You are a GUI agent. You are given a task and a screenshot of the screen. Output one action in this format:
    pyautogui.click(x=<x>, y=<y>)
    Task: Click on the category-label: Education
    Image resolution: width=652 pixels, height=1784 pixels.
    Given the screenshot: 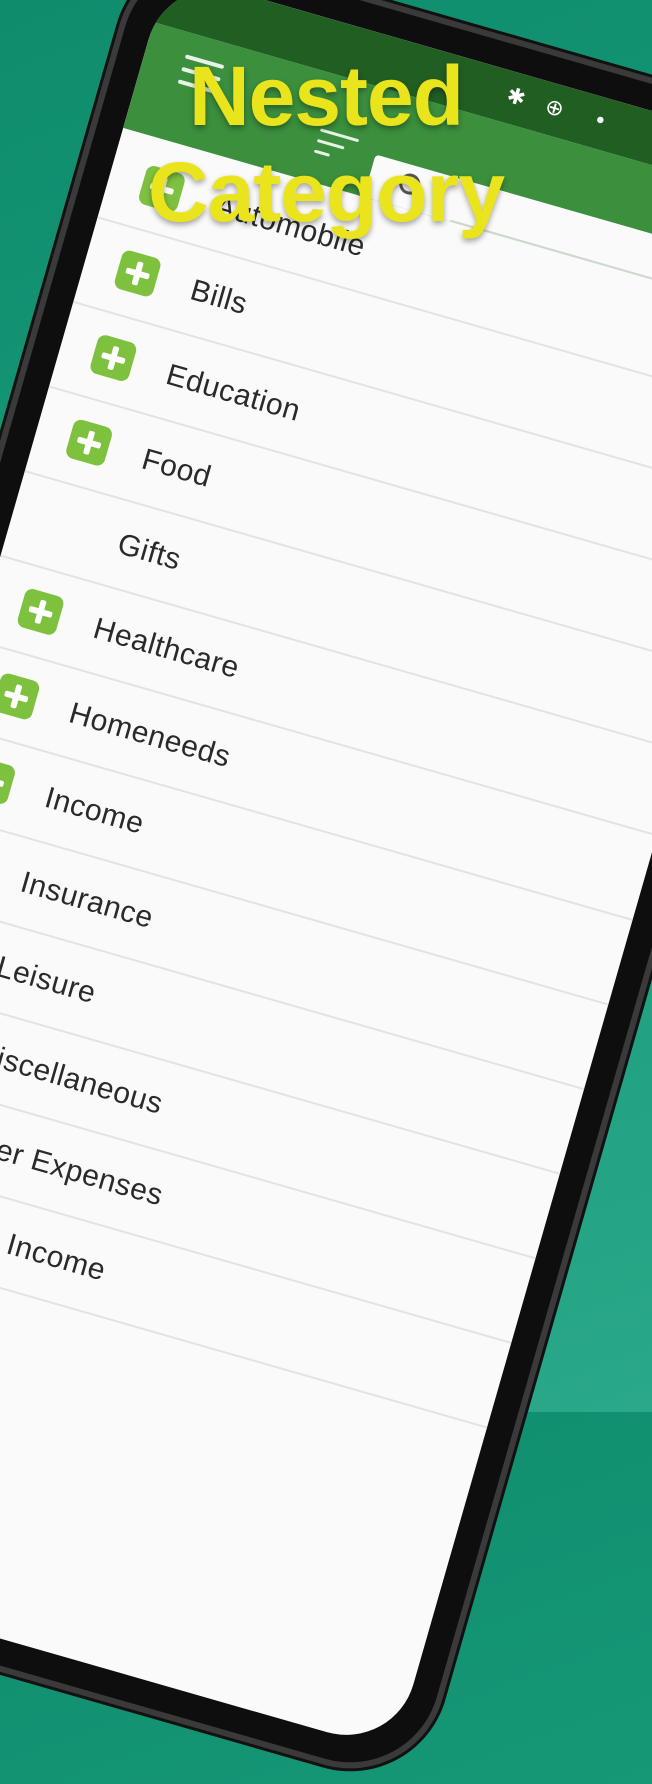 What is the action you would take?
    pyautogui.click(x=233, y=393)
    